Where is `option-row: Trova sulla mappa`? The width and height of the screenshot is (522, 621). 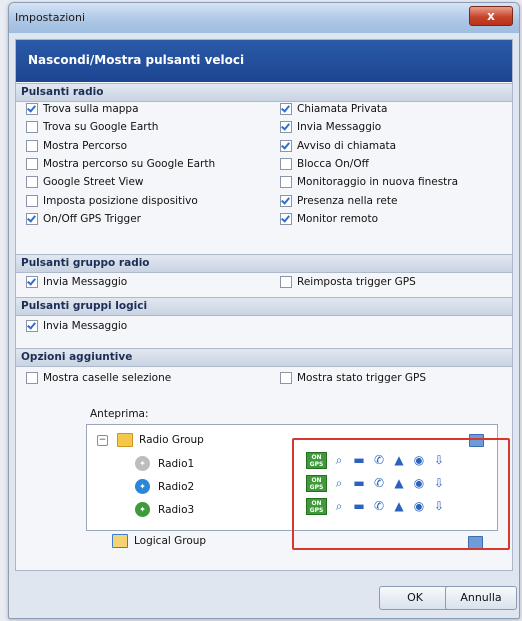
option-row: Trova sulla mappa is located at coordinates (82, 109).